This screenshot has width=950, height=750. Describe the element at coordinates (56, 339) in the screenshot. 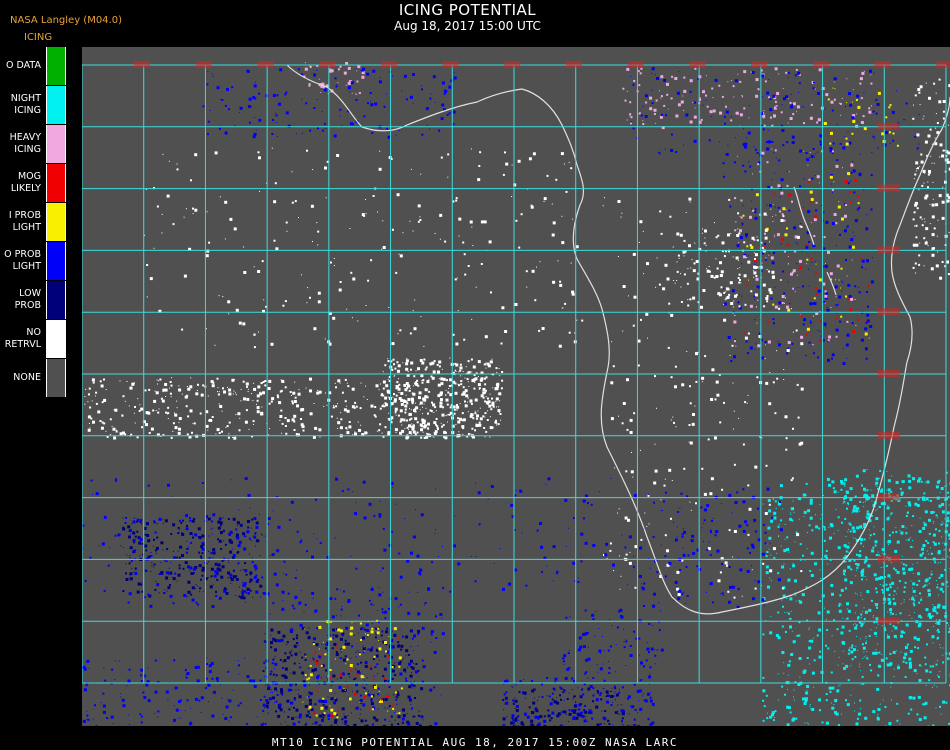

I see `legend-swatch` at that location.